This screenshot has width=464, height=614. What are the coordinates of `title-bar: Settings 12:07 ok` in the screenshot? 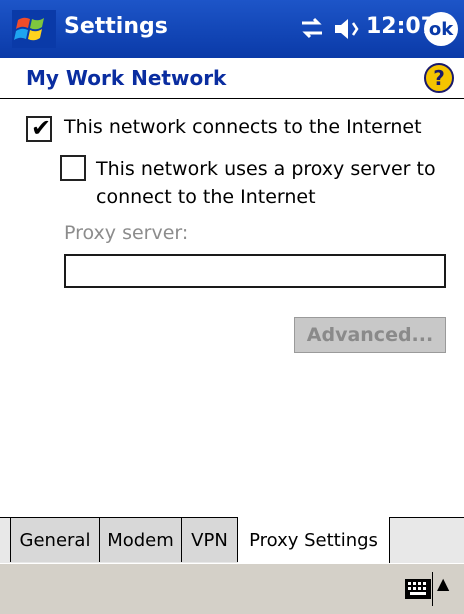 It's located at (232, 29).